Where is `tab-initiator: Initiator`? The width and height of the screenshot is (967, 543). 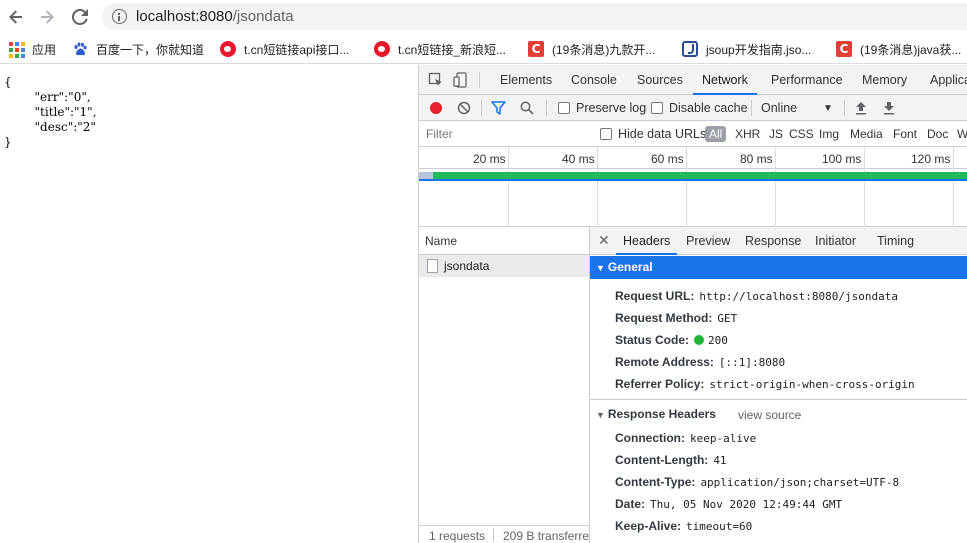
tab-initiator: Initiator is located at coordinates (835, 241).